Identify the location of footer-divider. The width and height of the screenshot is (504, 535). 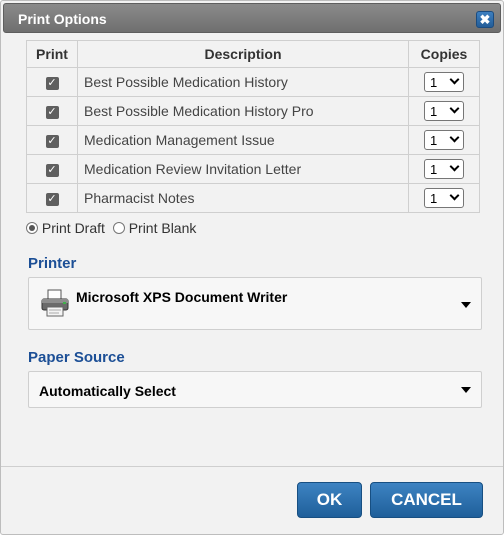
(252, 466).